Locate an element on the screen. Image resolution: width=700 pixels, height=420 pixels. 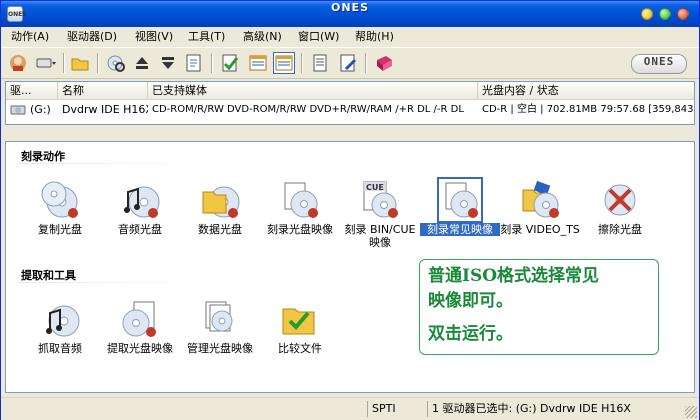
column-supported-media: 已支持媒体 is located at coordinates (313, 90).